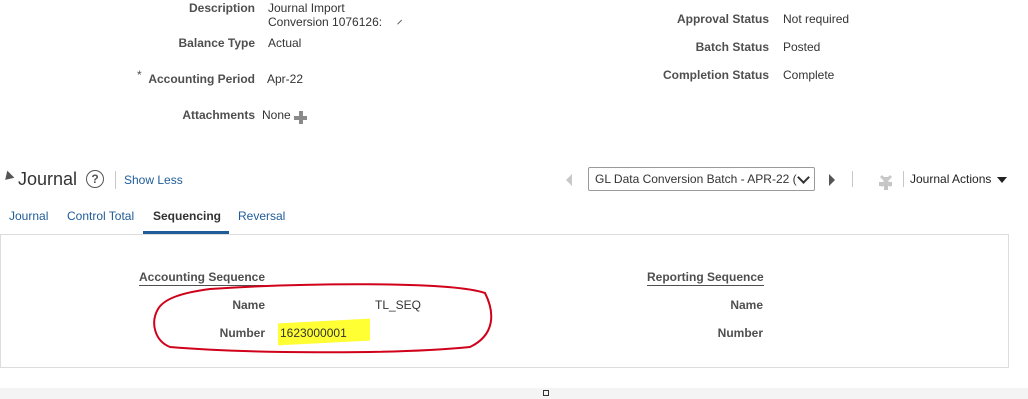  Describe the element at coordinates (221, 8) in the screenshot. I see `description-label: Description` at that location.